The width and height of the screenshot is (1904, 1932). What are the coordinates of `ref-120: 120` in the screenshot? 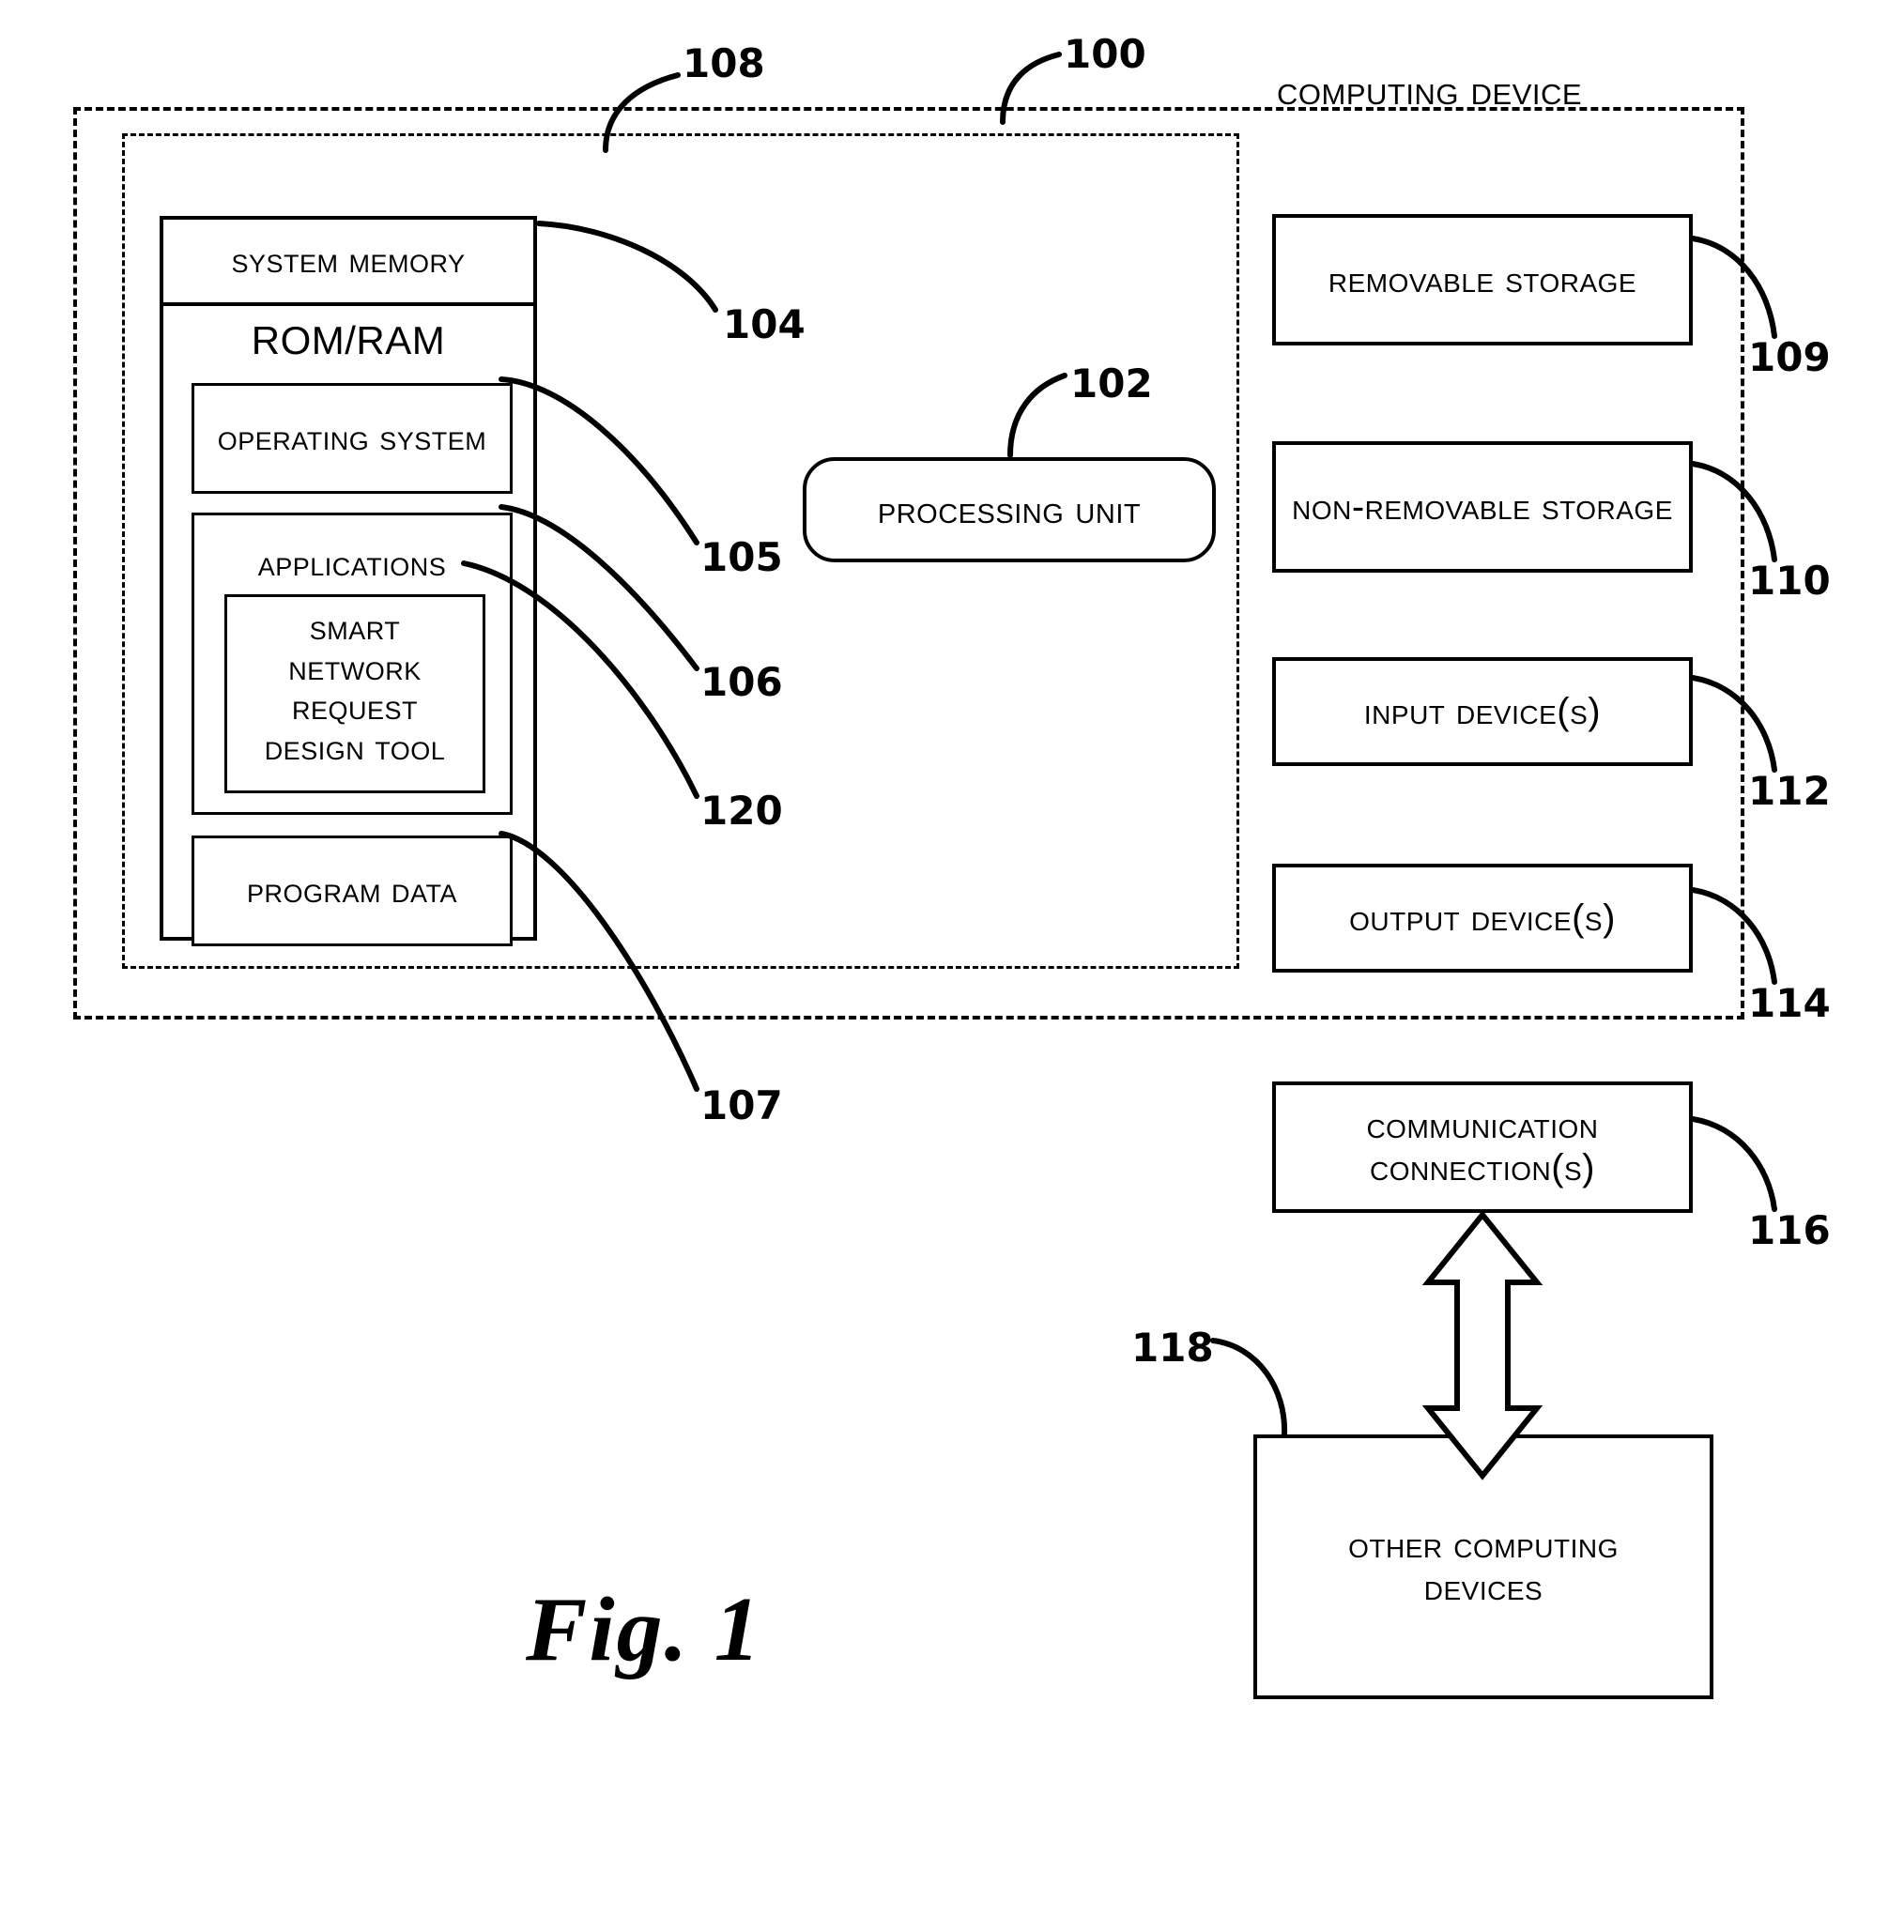 It's located at (741, 811).